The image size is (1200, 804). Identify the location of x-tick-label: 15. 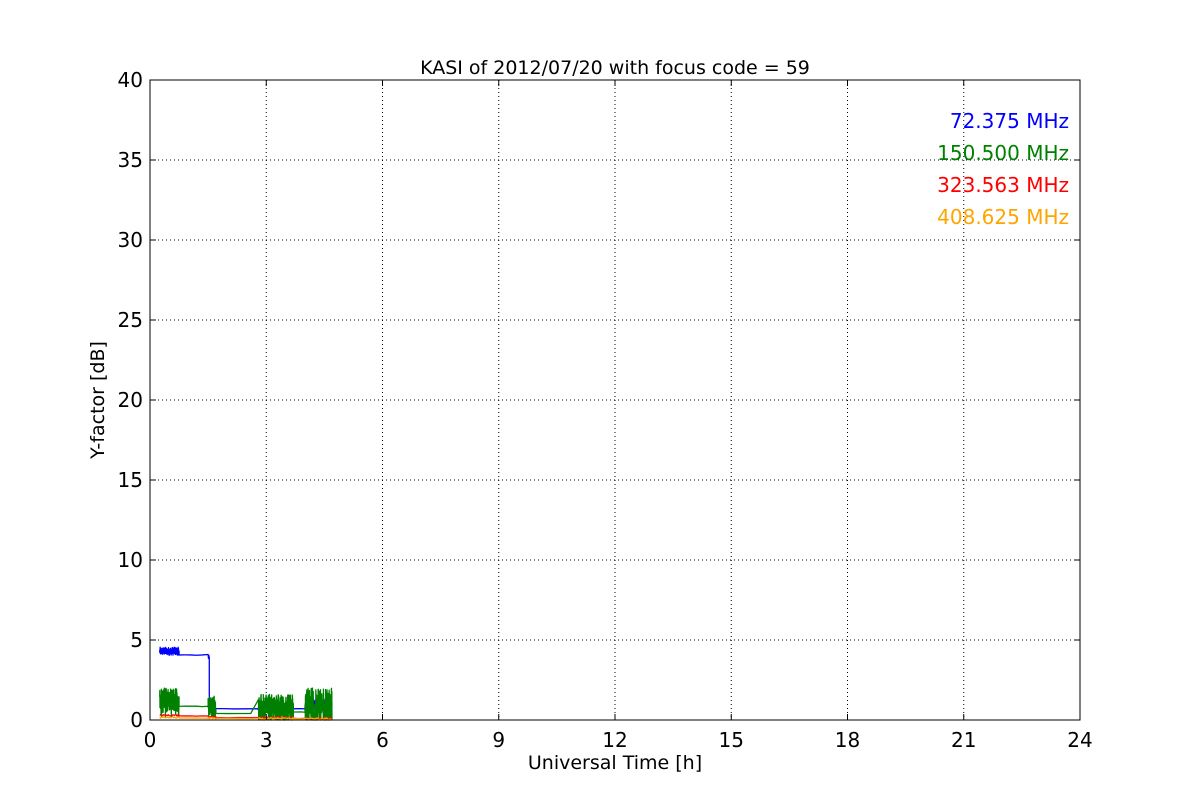
(731, 740).